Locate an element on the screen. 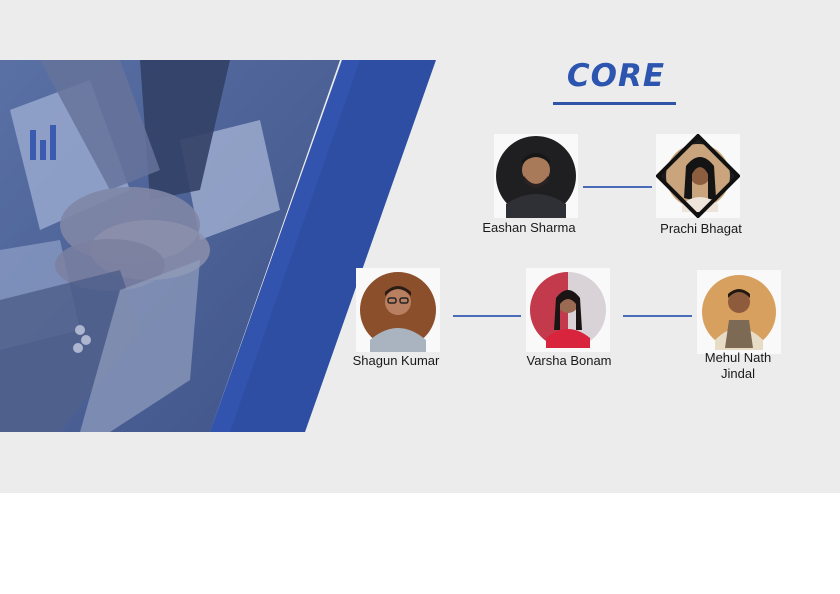 Image resolution: width=840 pixels, height=594 pixels. title-underline is located at coordinates (614, 103).